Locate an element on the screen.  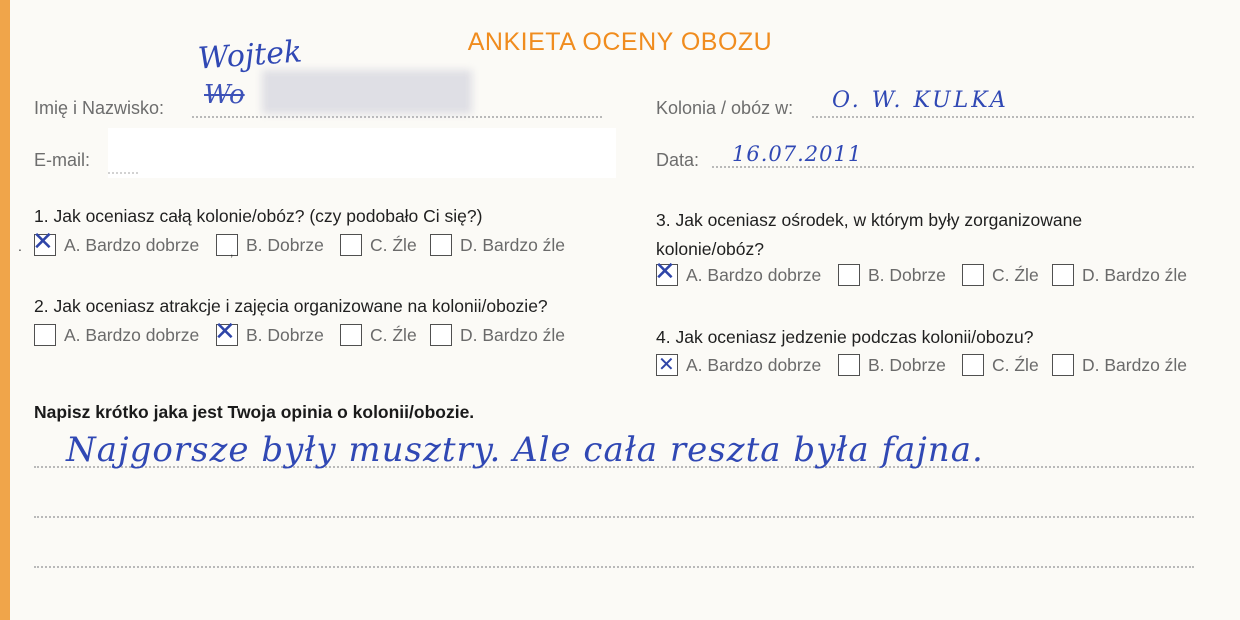
q2-option-d-label: D. Bardzo źle is located at coordinates (513, 334).